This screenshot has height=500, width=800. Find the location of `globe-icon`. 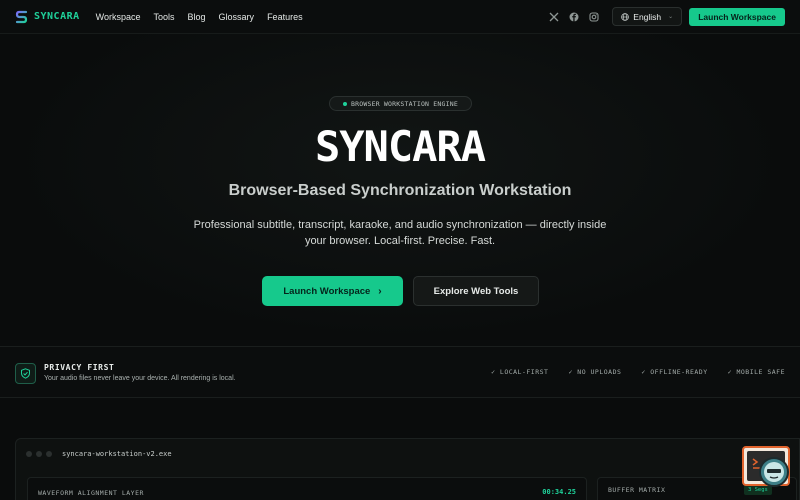

globe-icon is located at coordinates (625, 16).